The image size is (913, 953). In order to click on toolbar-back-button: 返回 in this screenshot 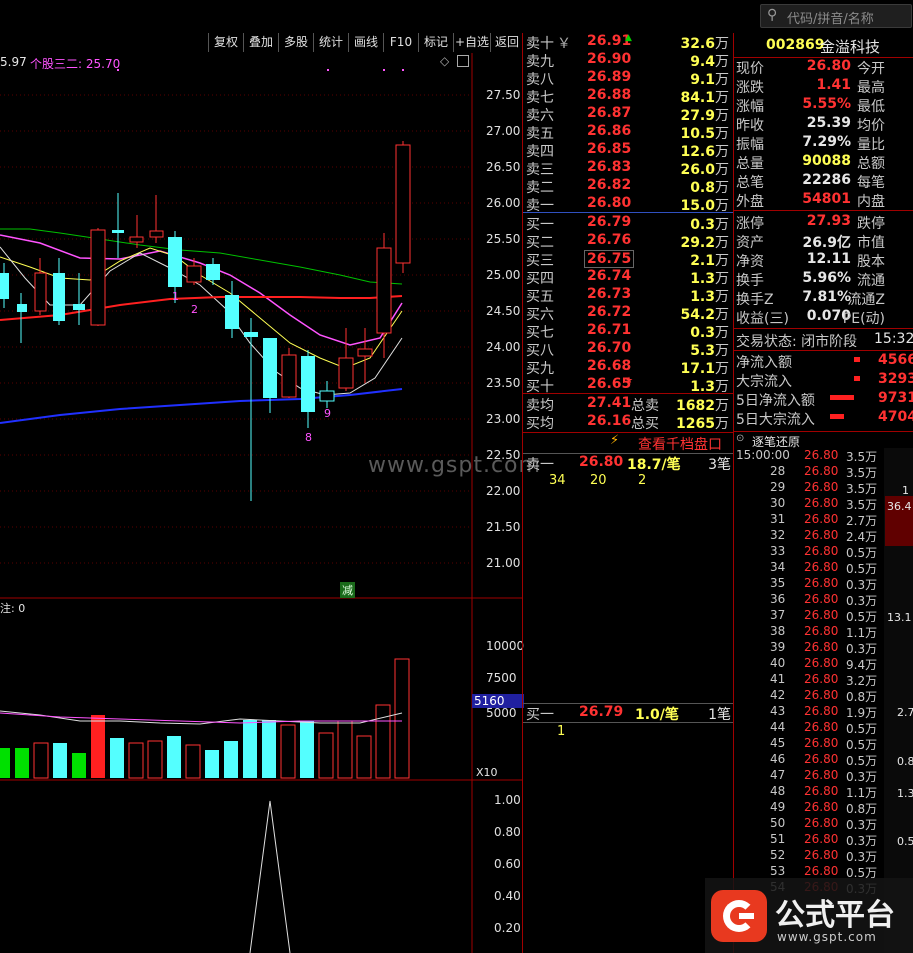, I will do `click(506, 42)`.